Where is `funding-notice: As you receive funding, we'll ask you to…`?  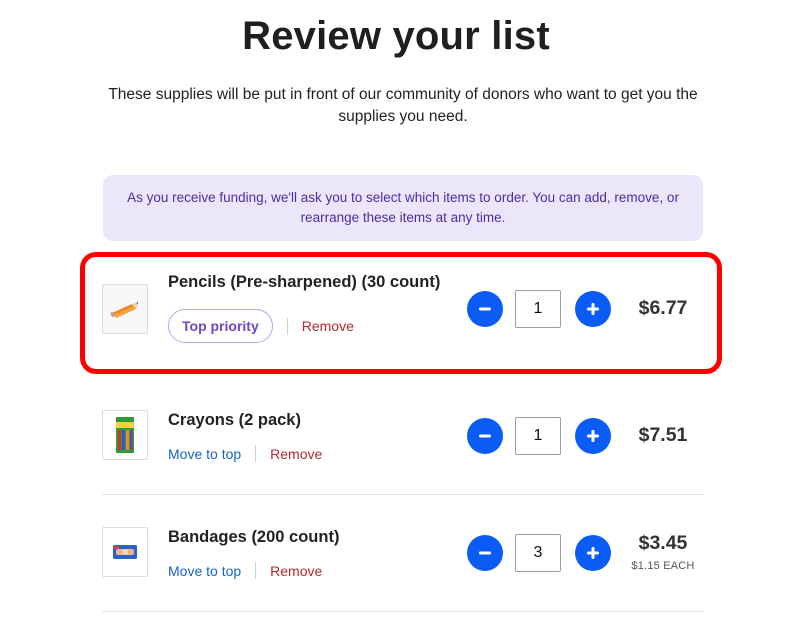 funding-notice: As you receive funding, we'll ask you to… is located at coordinates (403, 208).